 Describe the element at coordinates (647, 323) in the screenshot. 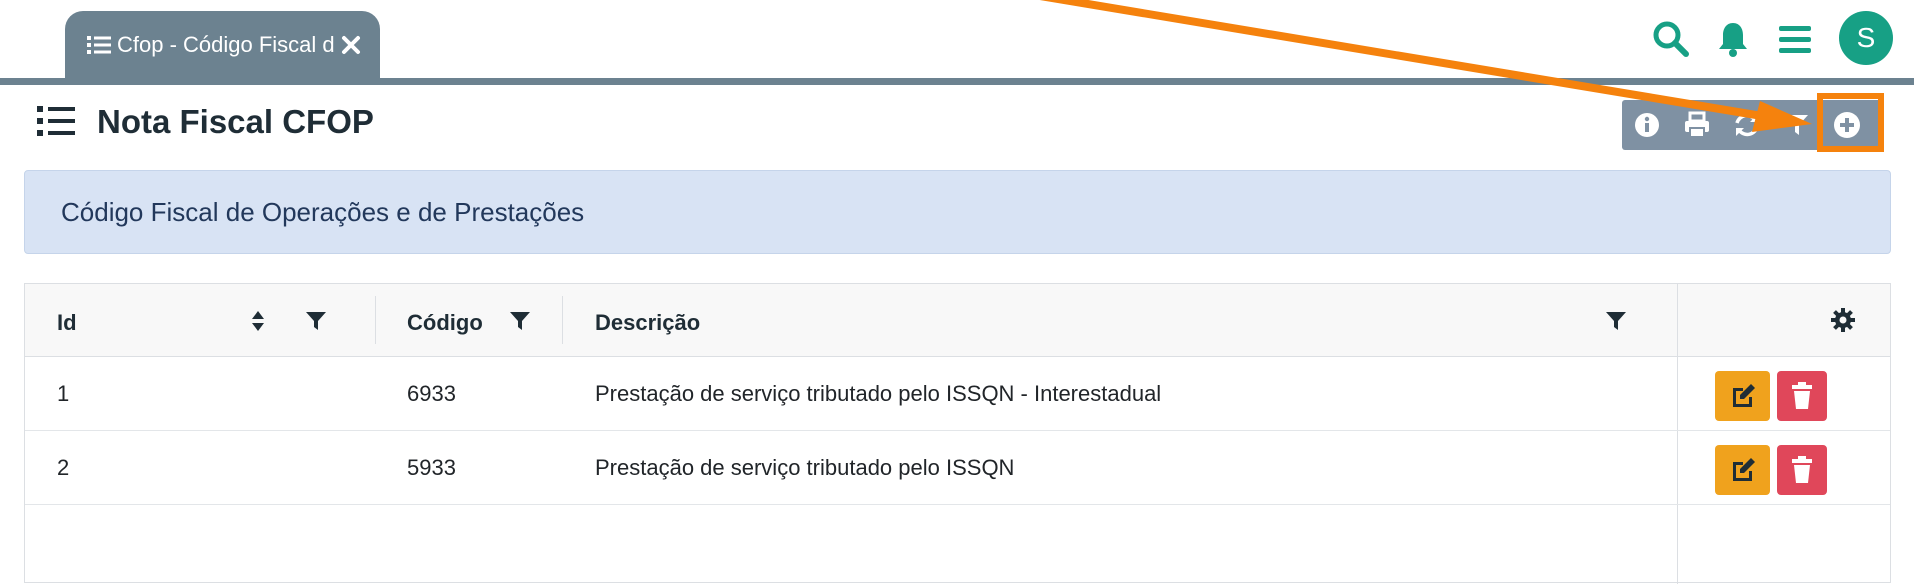

I see `column-header-descricao: Descrição` at that location.